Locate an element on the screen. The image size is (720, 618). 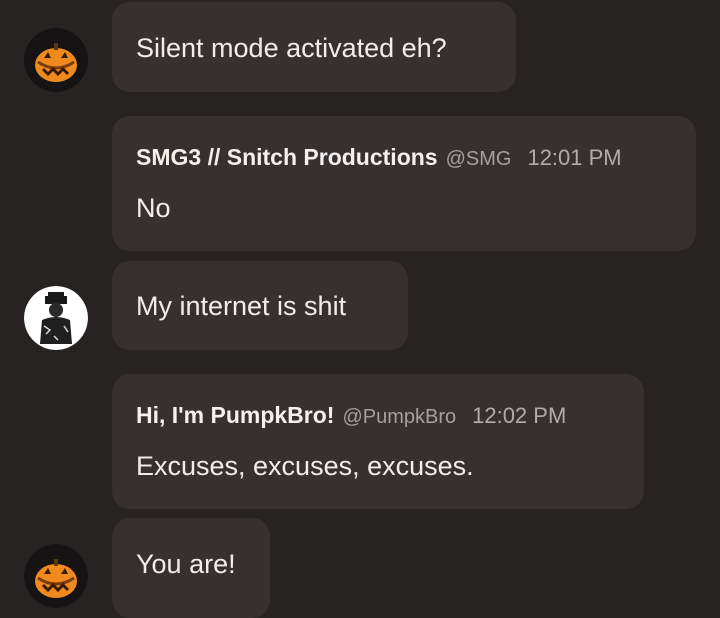
message-header: Hi, I'm PumpkBro! @PumpkBro 12:02 PM is located at coordinates (351, 415).